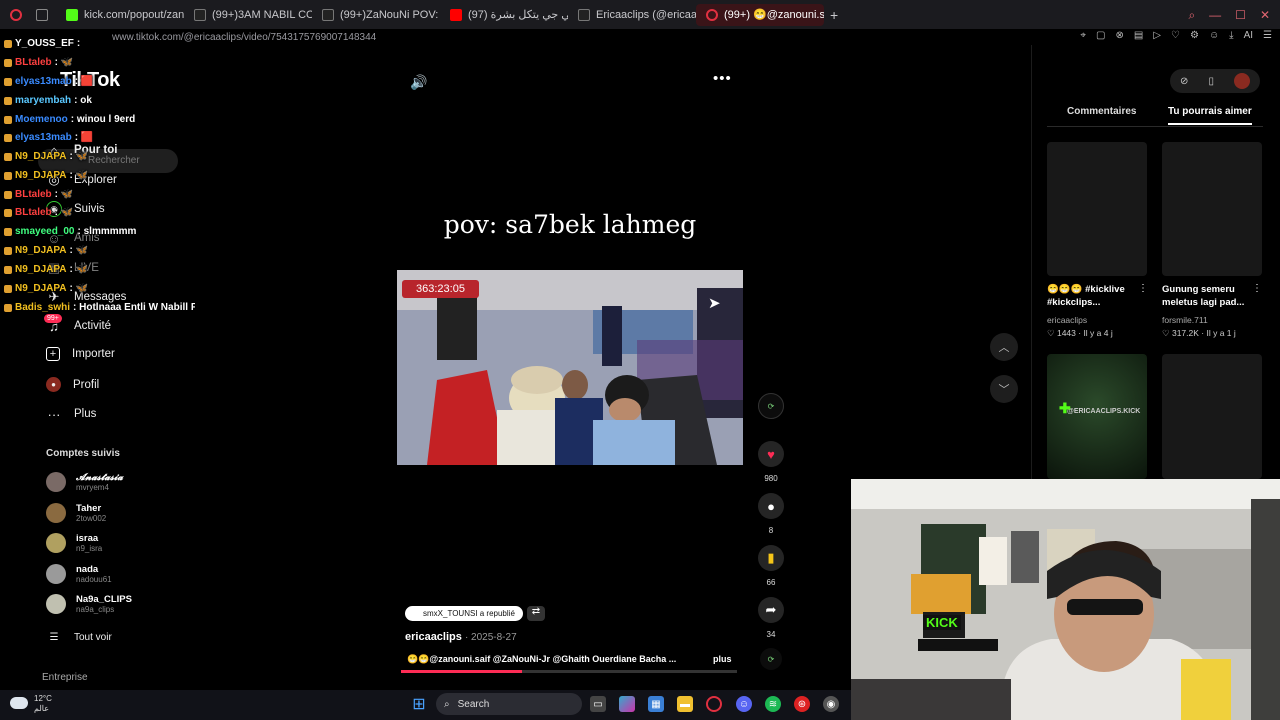  Describe the element at coordinates (685, 704) in the screenshot. I see `file-explorer-icon: ▬` at that location.